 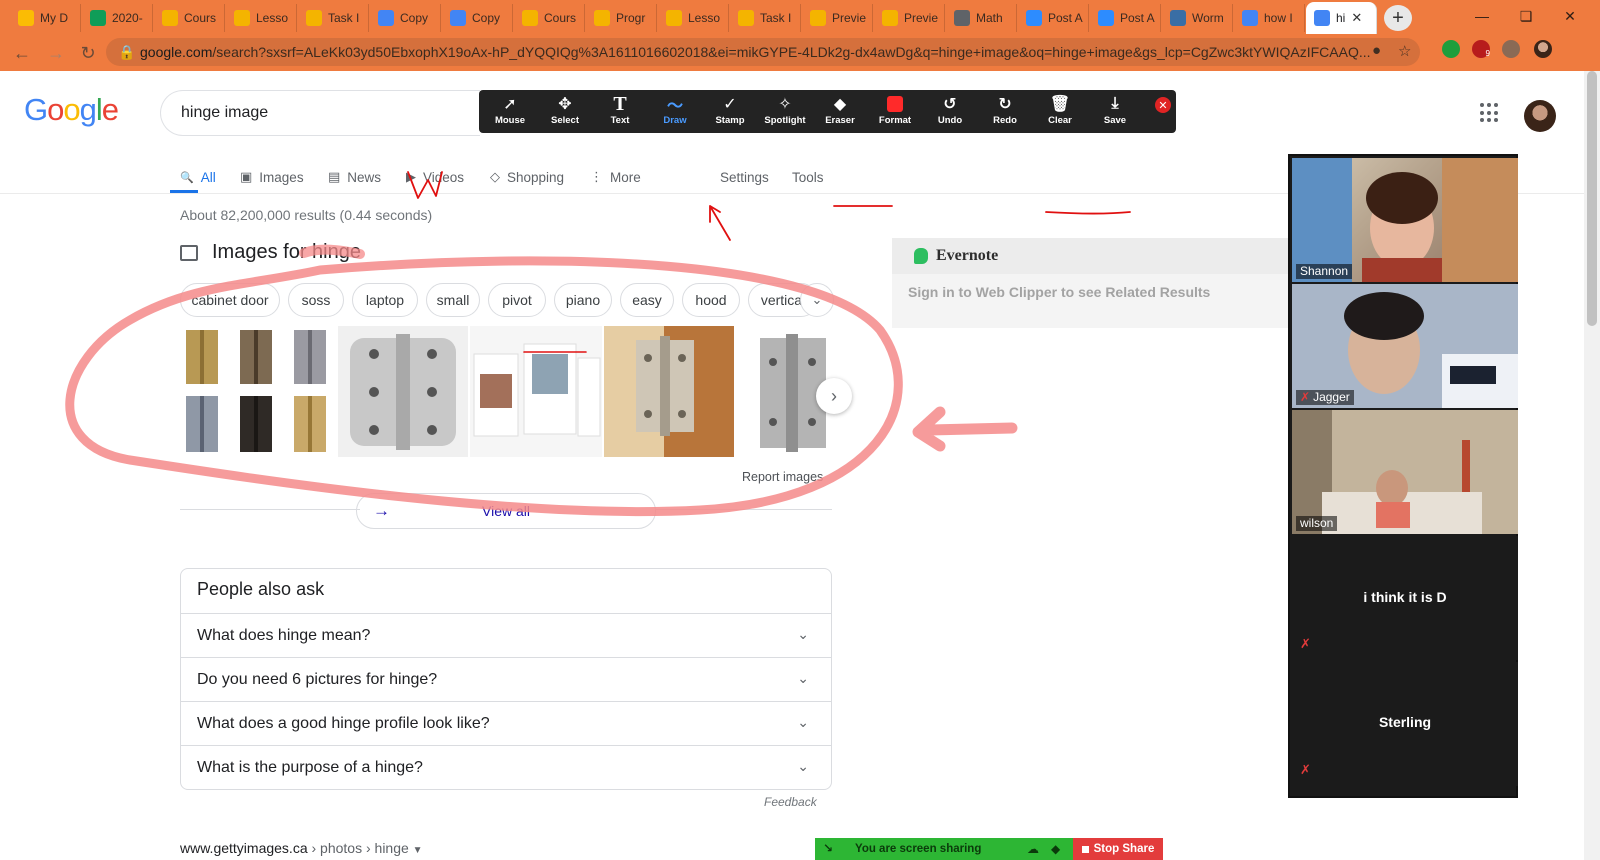 What do you see at coordinates (506, 511) in the screenshot?
I see `view-all-button: → View all` at bounding box center [506, 511].